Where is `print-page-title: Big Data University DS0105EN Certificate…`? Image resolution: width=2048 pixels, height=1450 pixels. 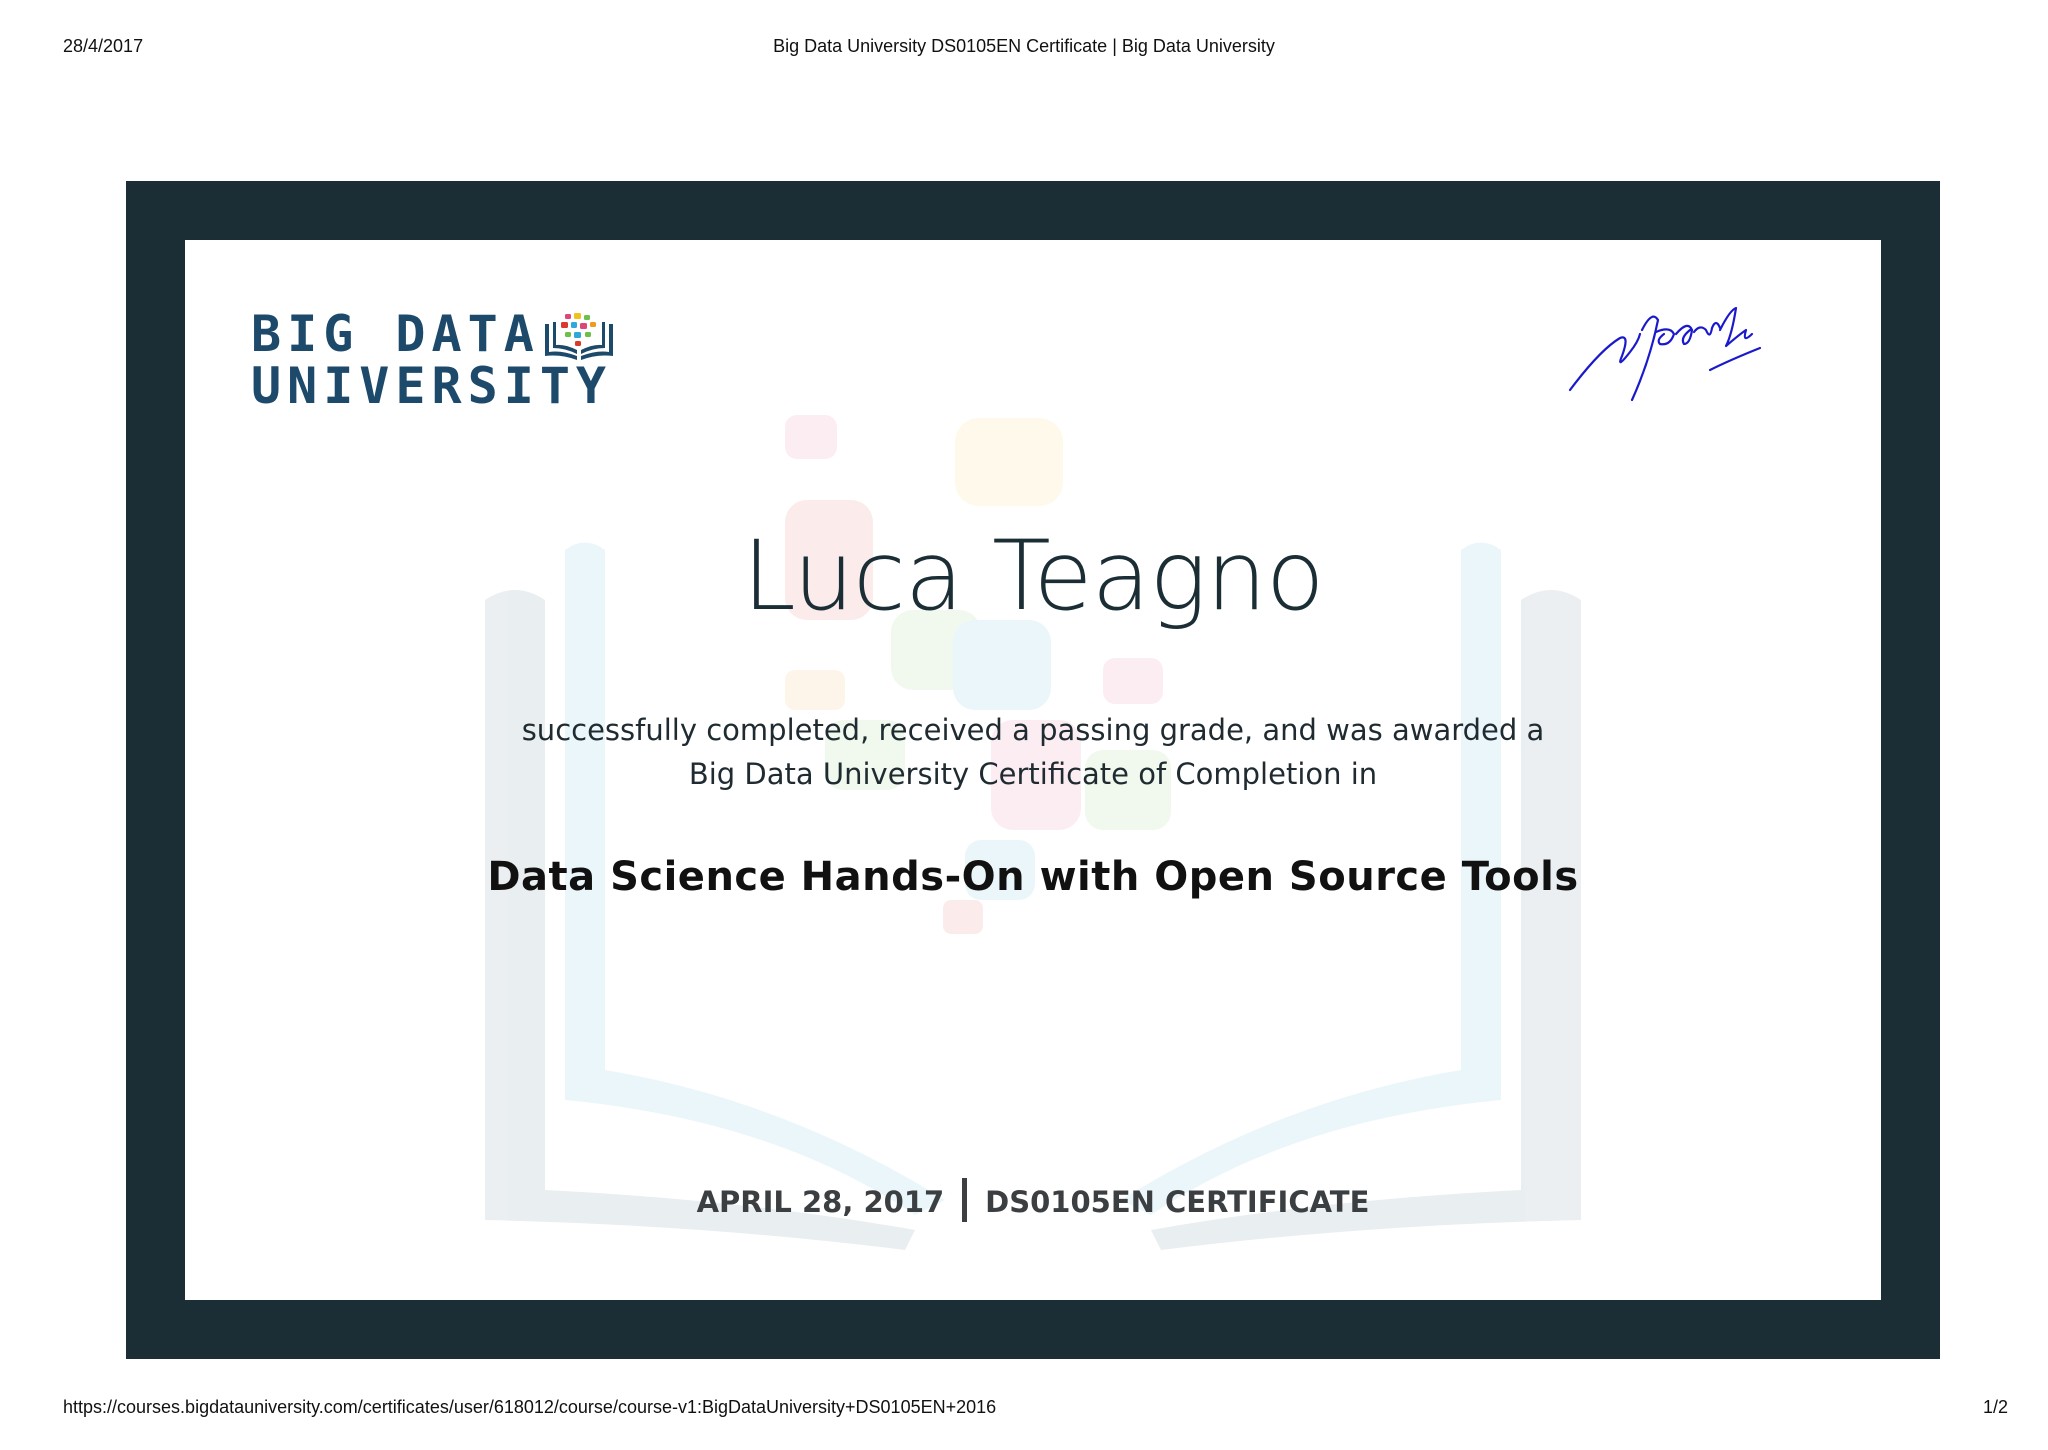
print-page-title: Big Data University DS0105EN Certificate… is located at coordinates (1024, 46).